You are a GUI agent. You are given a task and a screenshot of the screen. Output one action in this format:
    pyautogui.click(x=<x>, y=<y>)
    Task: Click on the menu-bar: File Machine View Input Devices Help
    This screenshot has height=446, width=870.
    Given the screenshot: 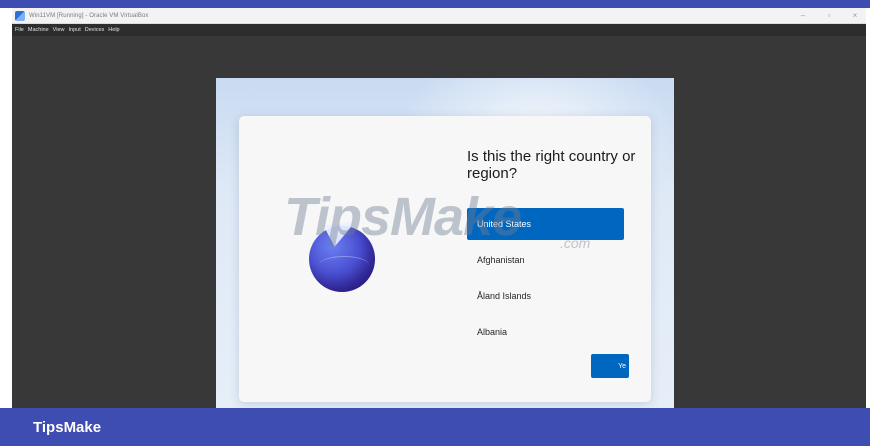 What is the action you would take?
    pyautogui.click(x=439, y=30)
    